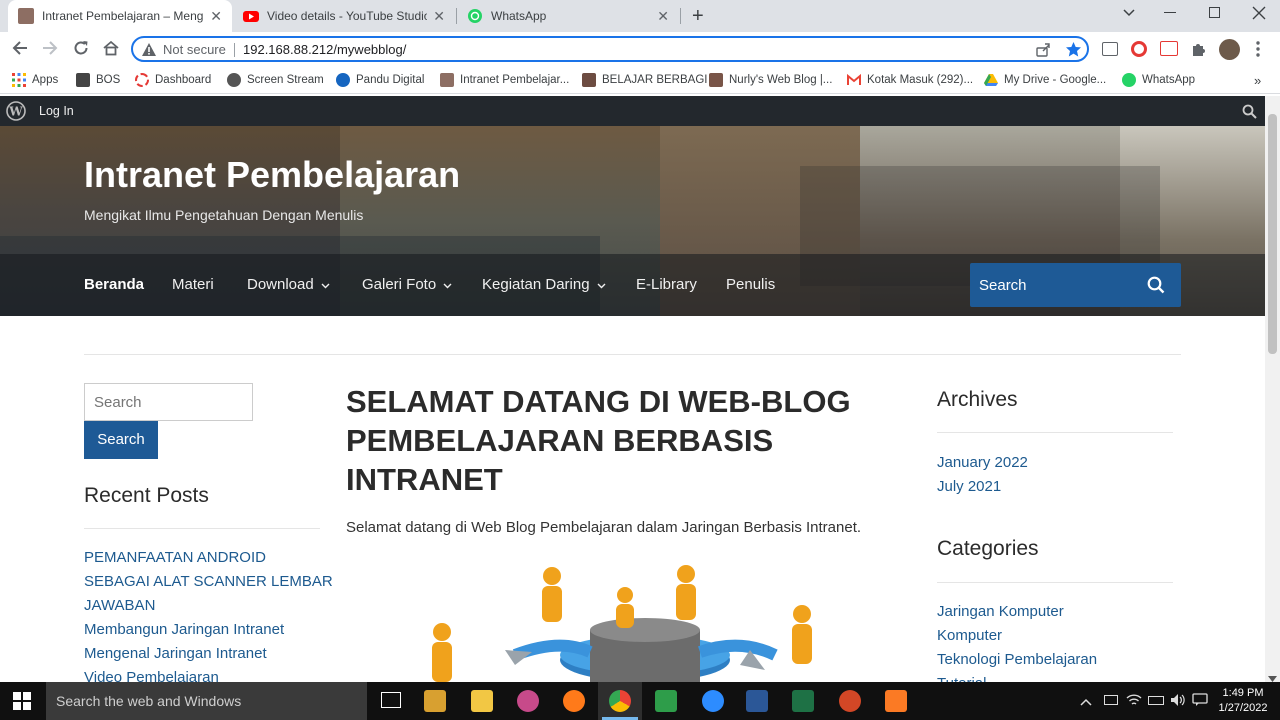 The width and height of the screenshot is (1280, 720). I want to click on restore-icon, so click(1214, 12).